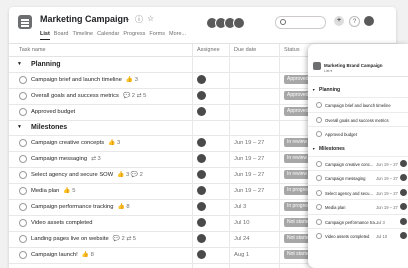  Describe the element at coordinates (245, 50) in the screenshot. I see `column-due-date: Due date` at that location.